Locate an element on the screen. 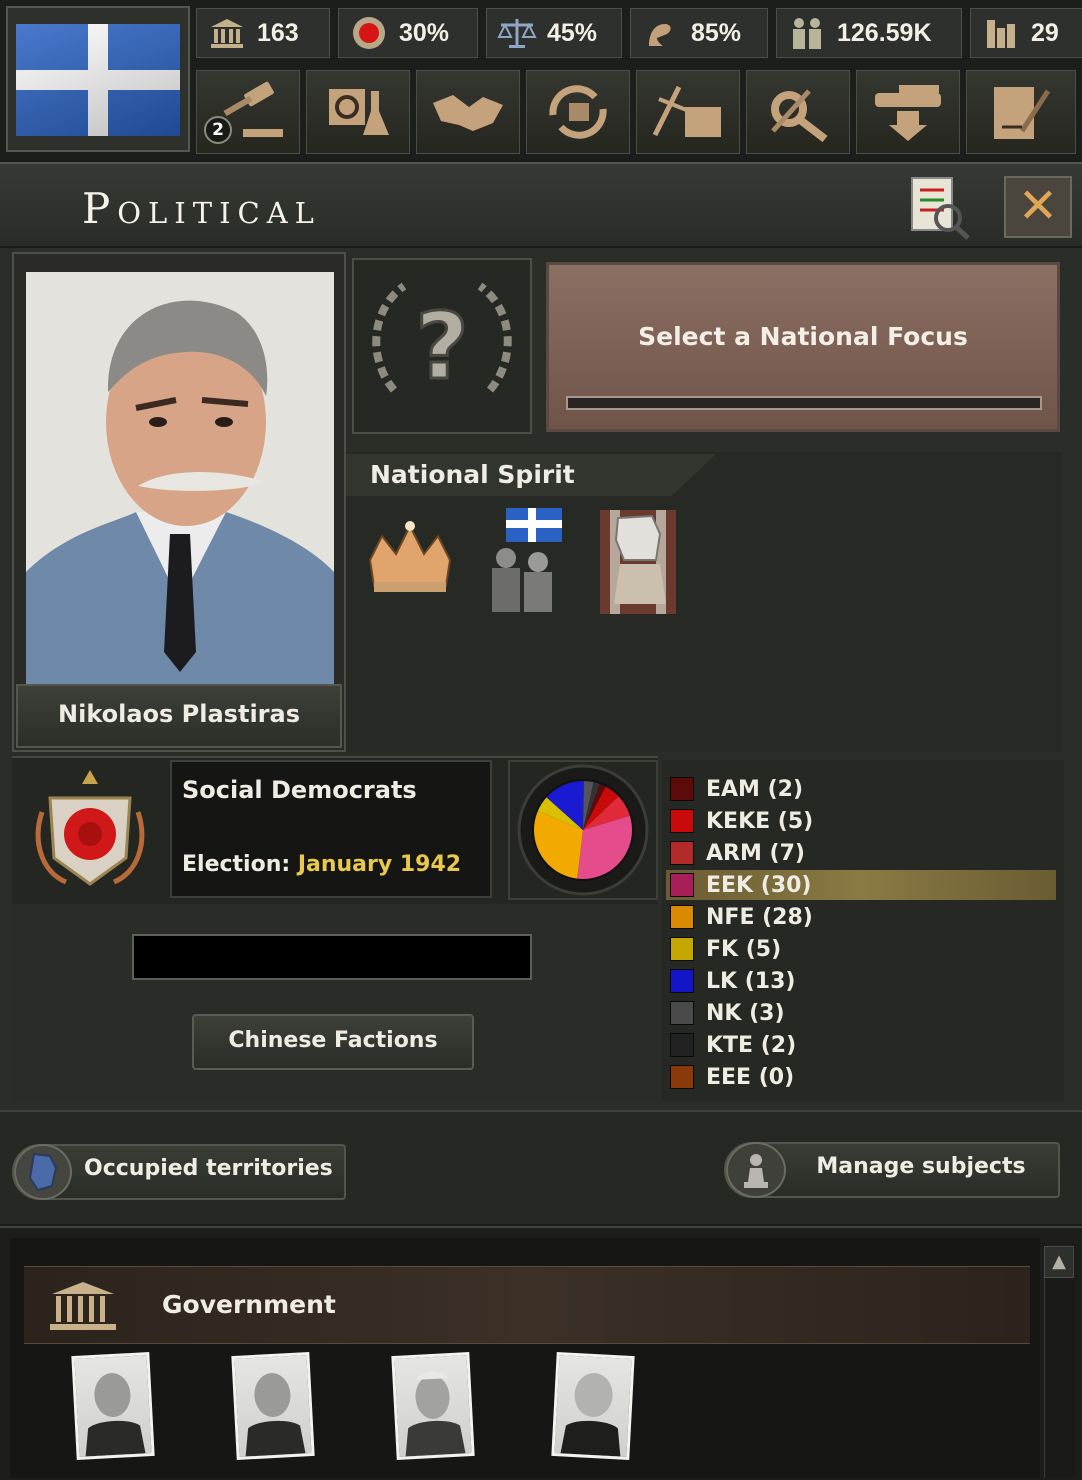 Image resolution: width=1082 pixels, height=1480 pixels. party-list-item: KTE (2) is located at coordinates (861, 1045).